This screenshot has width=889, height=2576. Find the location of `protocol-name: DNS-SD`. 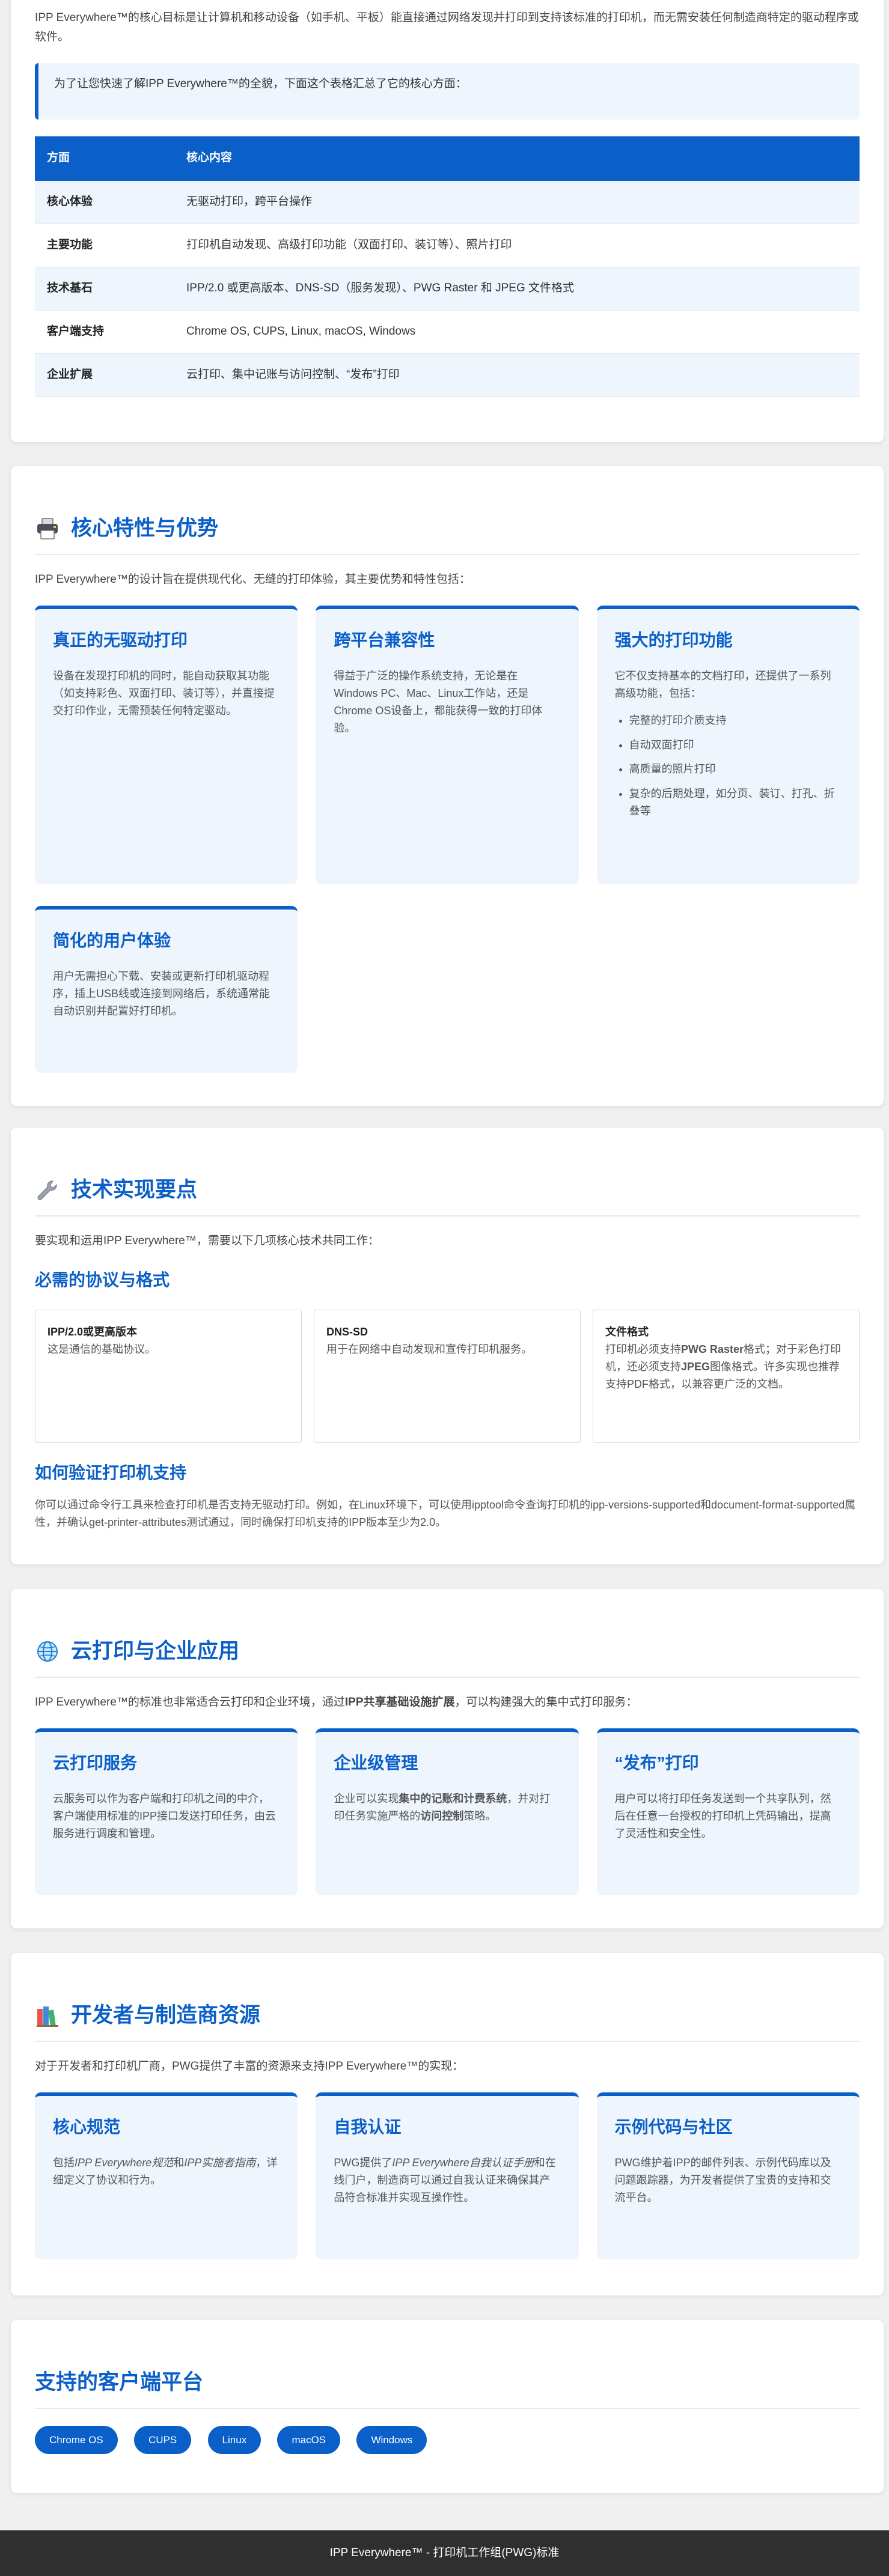

protocol-name: DNS-SD is located at coordinates (347, 1332).